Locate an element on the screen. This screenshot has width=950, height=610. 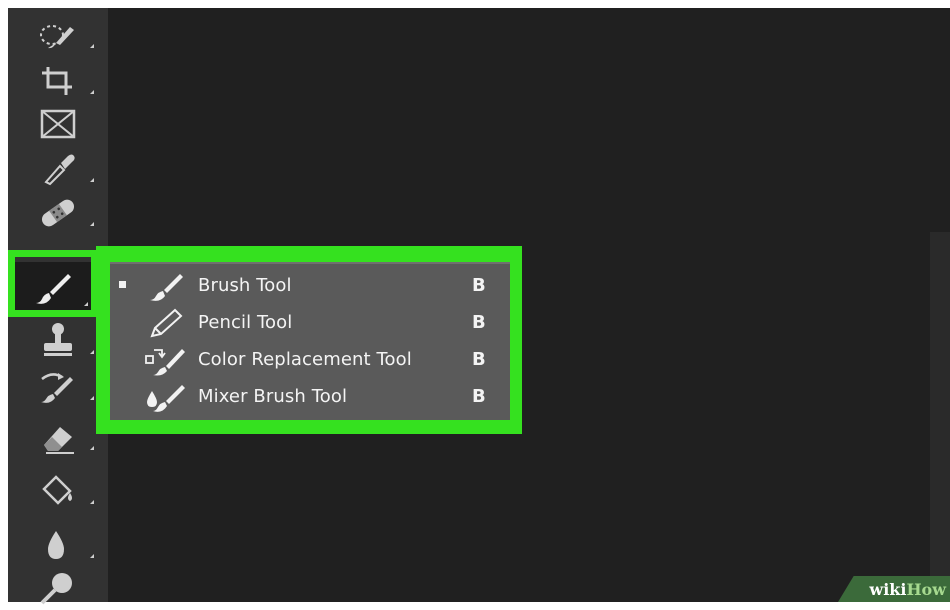
clone-stamp-tool is located at coordinates (58, 340).